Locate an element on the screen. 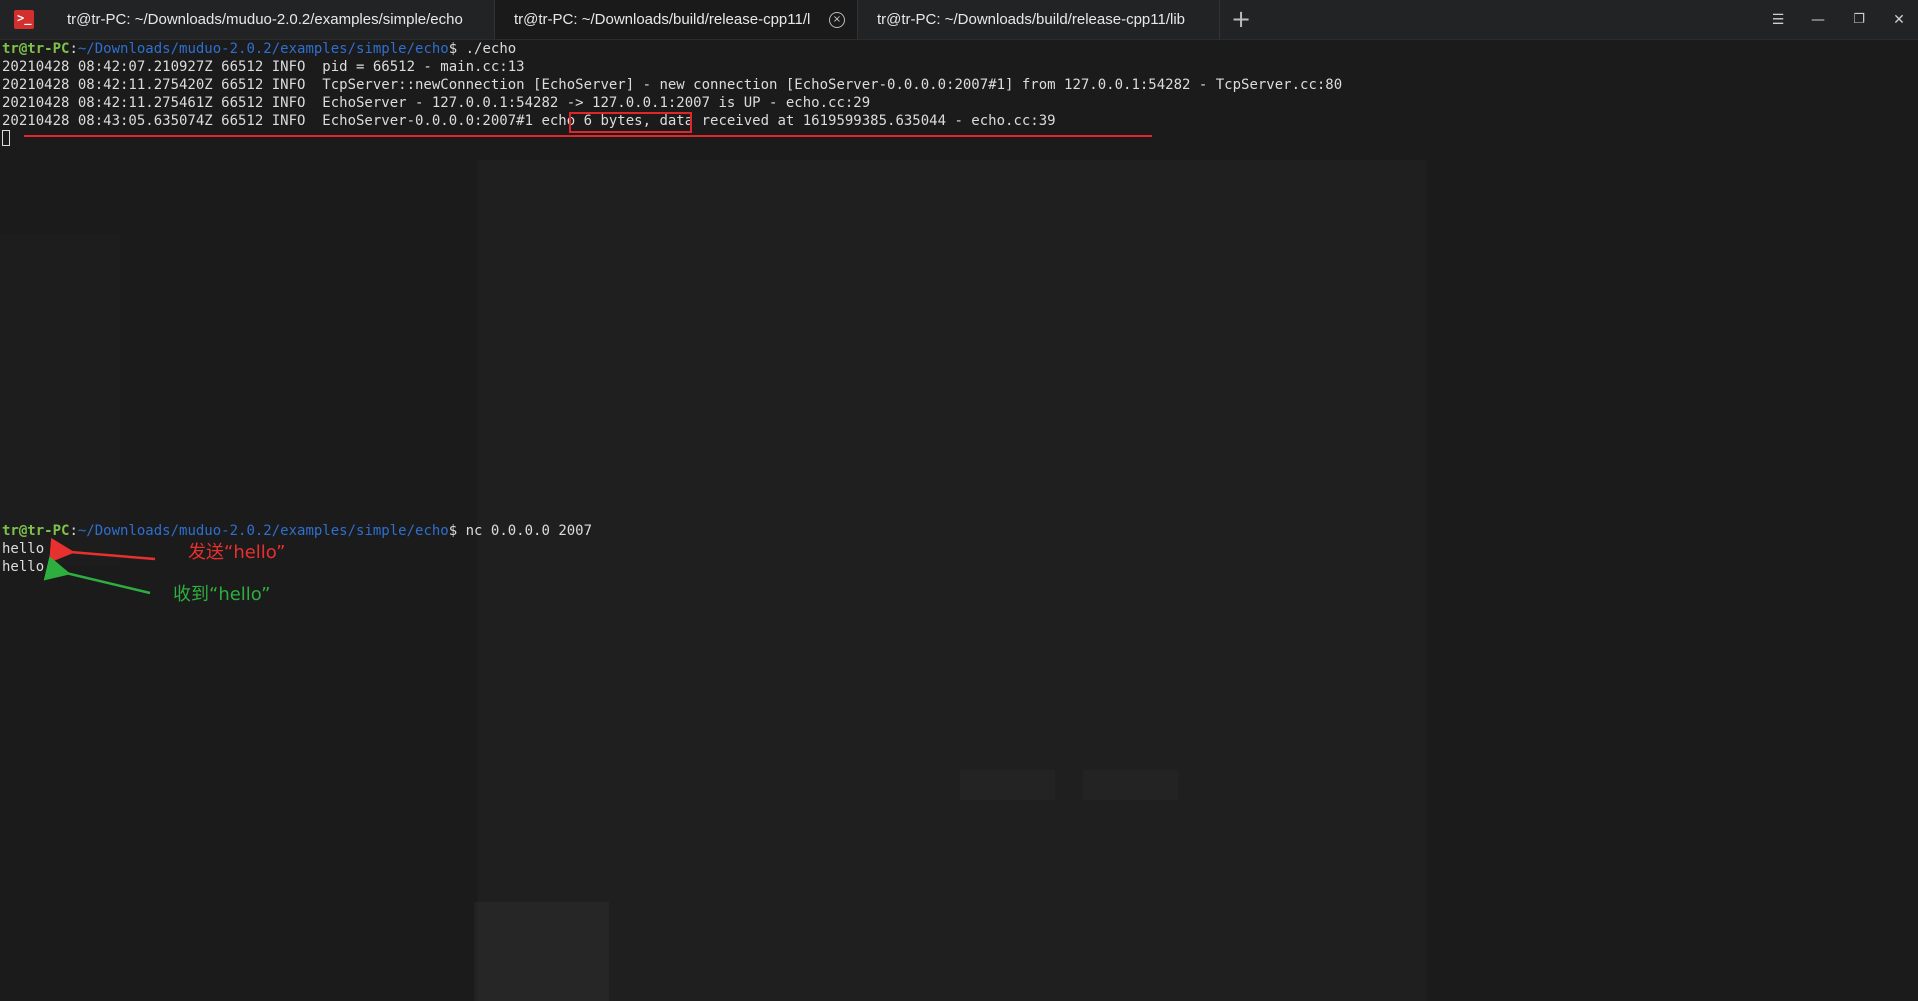 The height and width of the screenshot is (1001, 1918). annotation-received: 收到“hello” is located at coordinates (222, 594).